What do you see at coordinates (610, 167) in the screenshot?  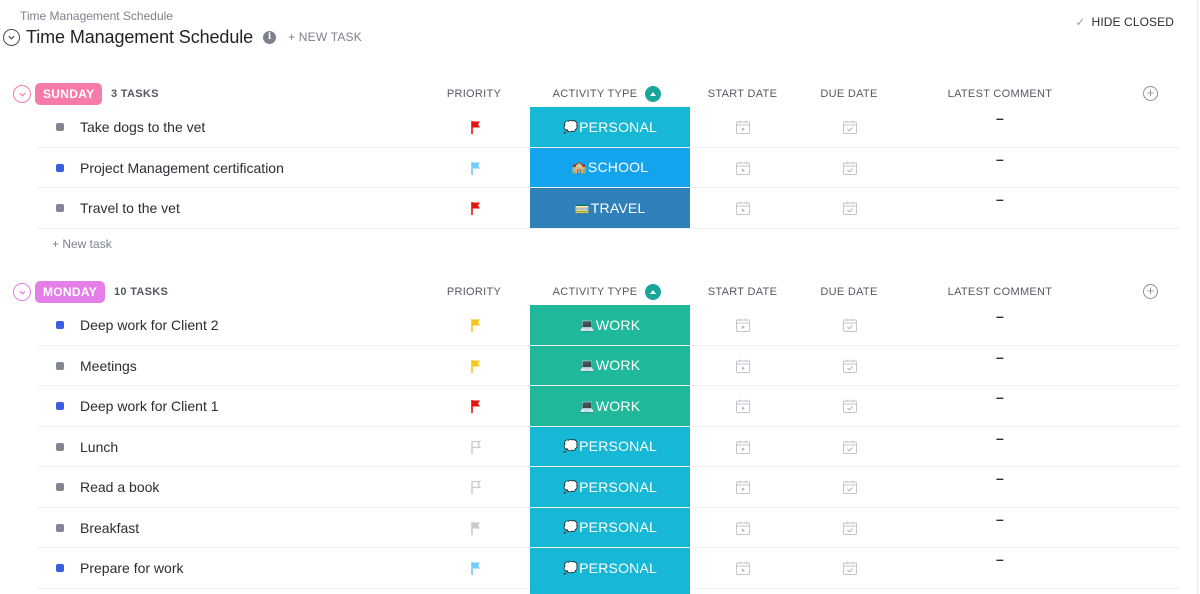 I see `activity-type-cell: 🏫 SCHOOL` at bounding box center [610, 167].